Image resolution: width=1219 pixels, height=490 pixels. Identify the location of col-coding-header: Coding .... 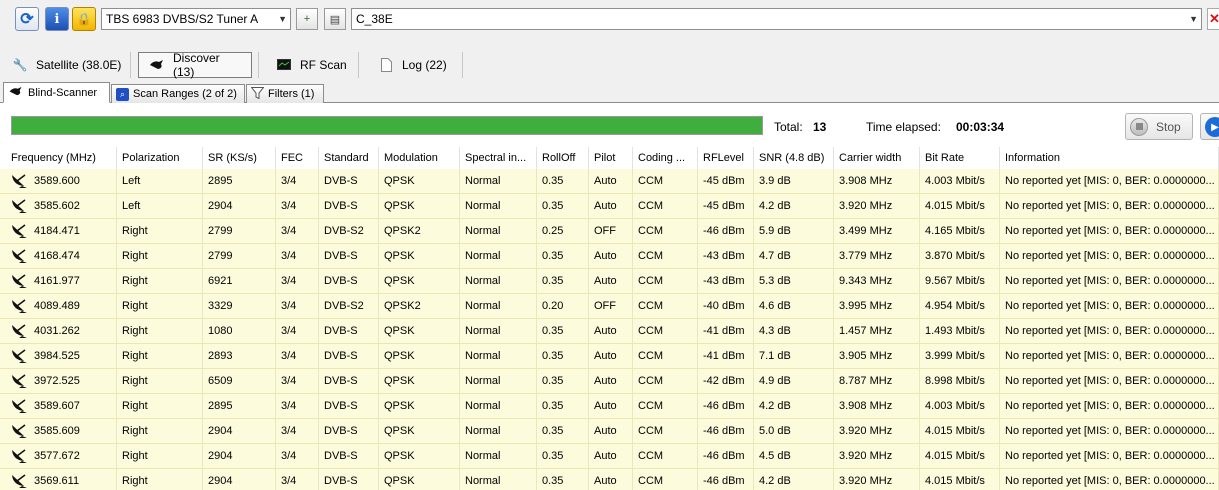
(665, 158).